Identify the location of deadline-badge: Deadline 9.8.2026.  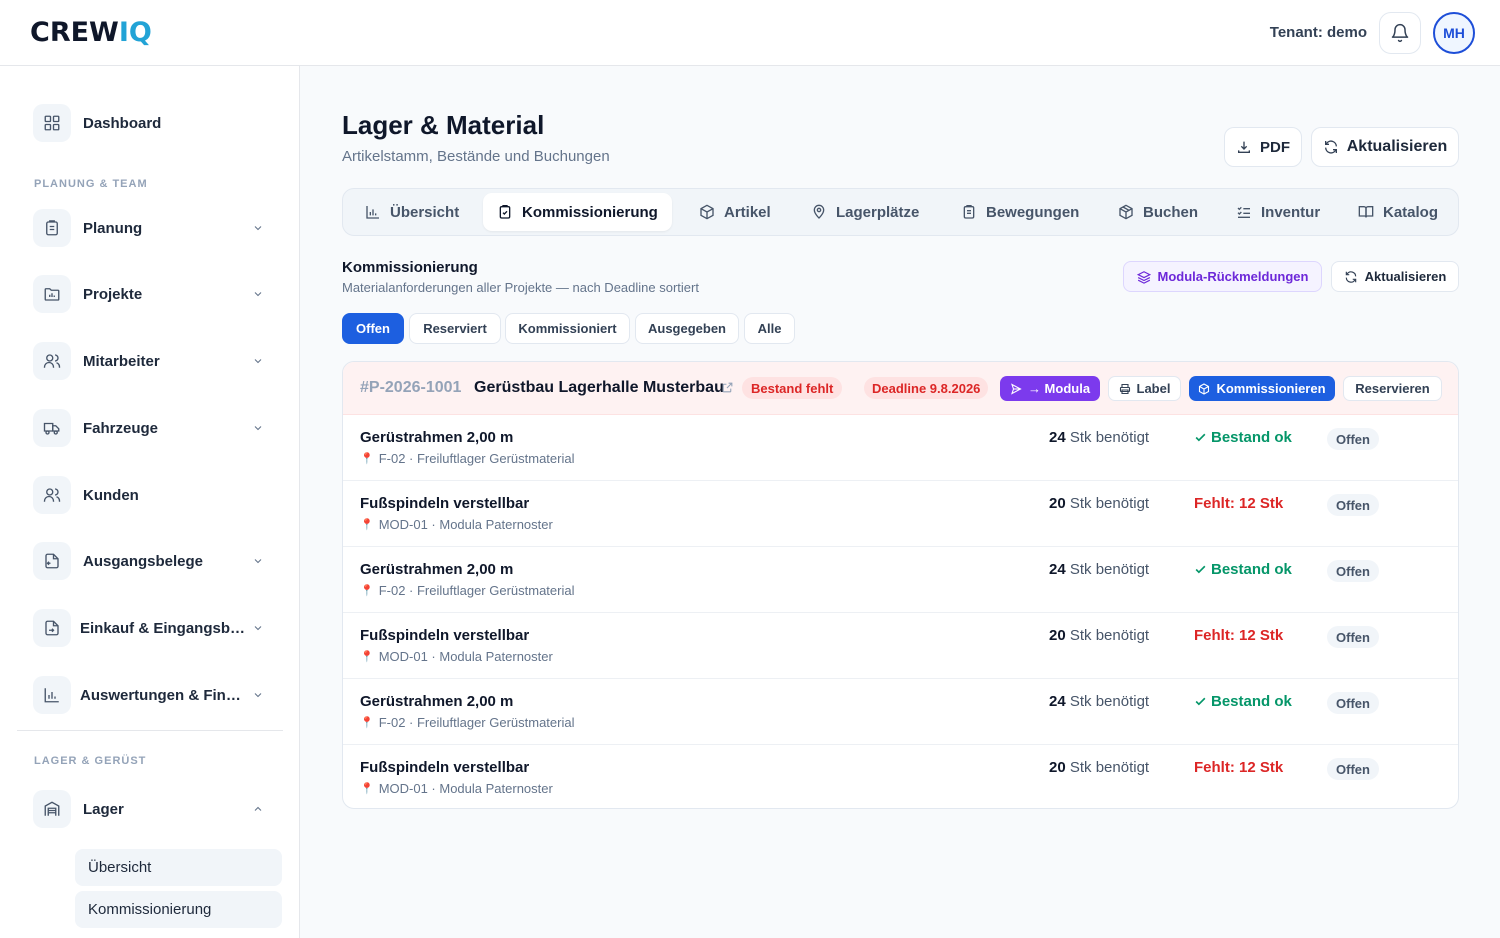
(926, 388).